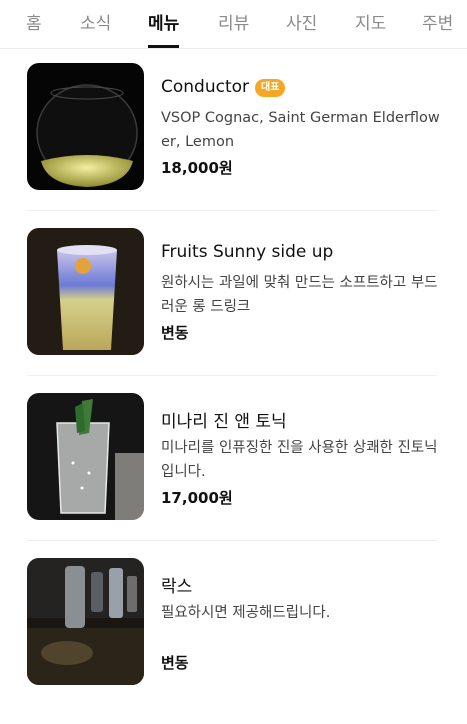  What do you see at coordinates (164, 28) in the screenshot?
I see `tab-menu: 메뉴` at bounding box center [164, 28].